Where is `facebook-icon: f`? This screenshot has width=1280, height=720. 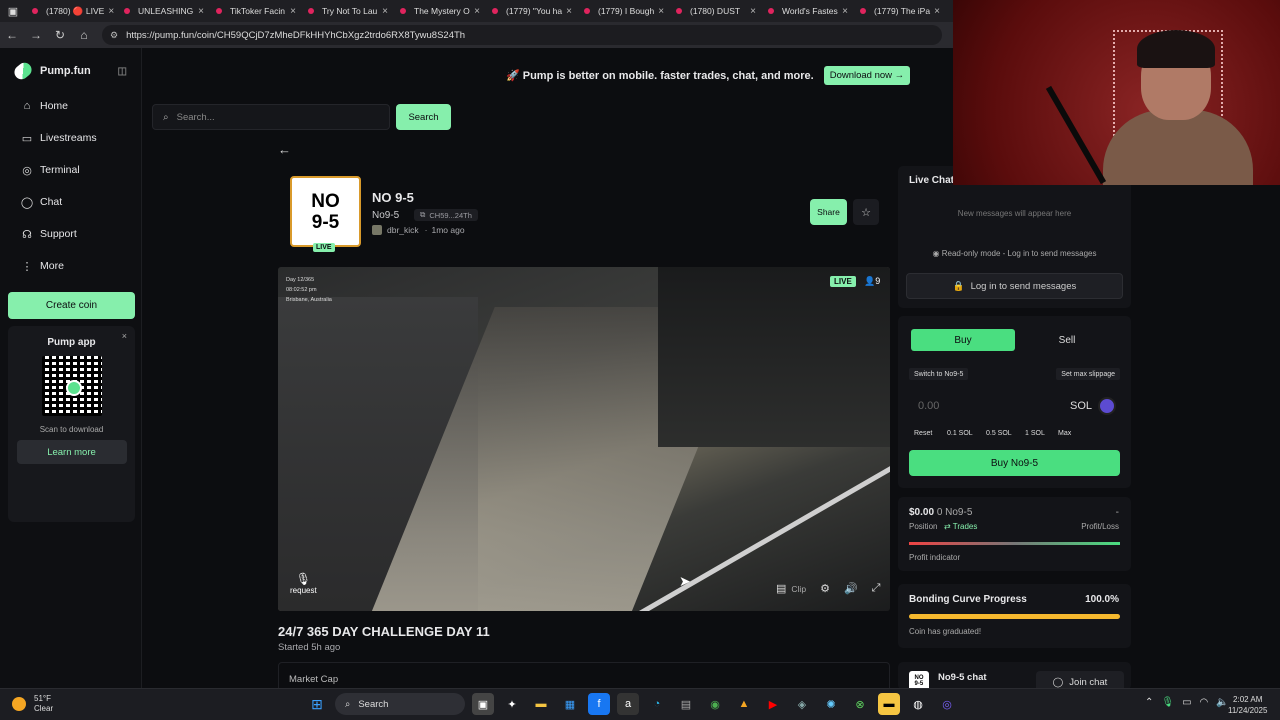 facebook-icon: f is located at coordinates (599, 704).